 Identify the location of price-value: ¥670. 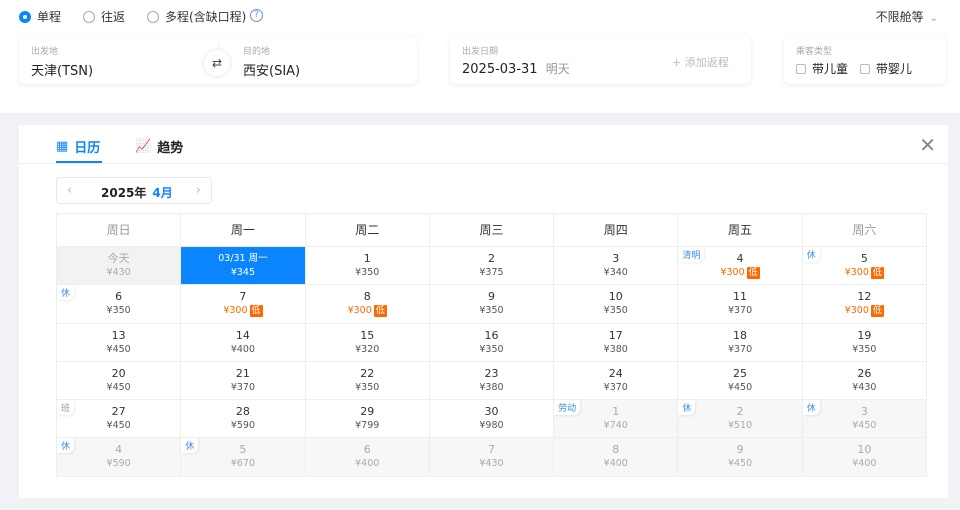
(243, 464).